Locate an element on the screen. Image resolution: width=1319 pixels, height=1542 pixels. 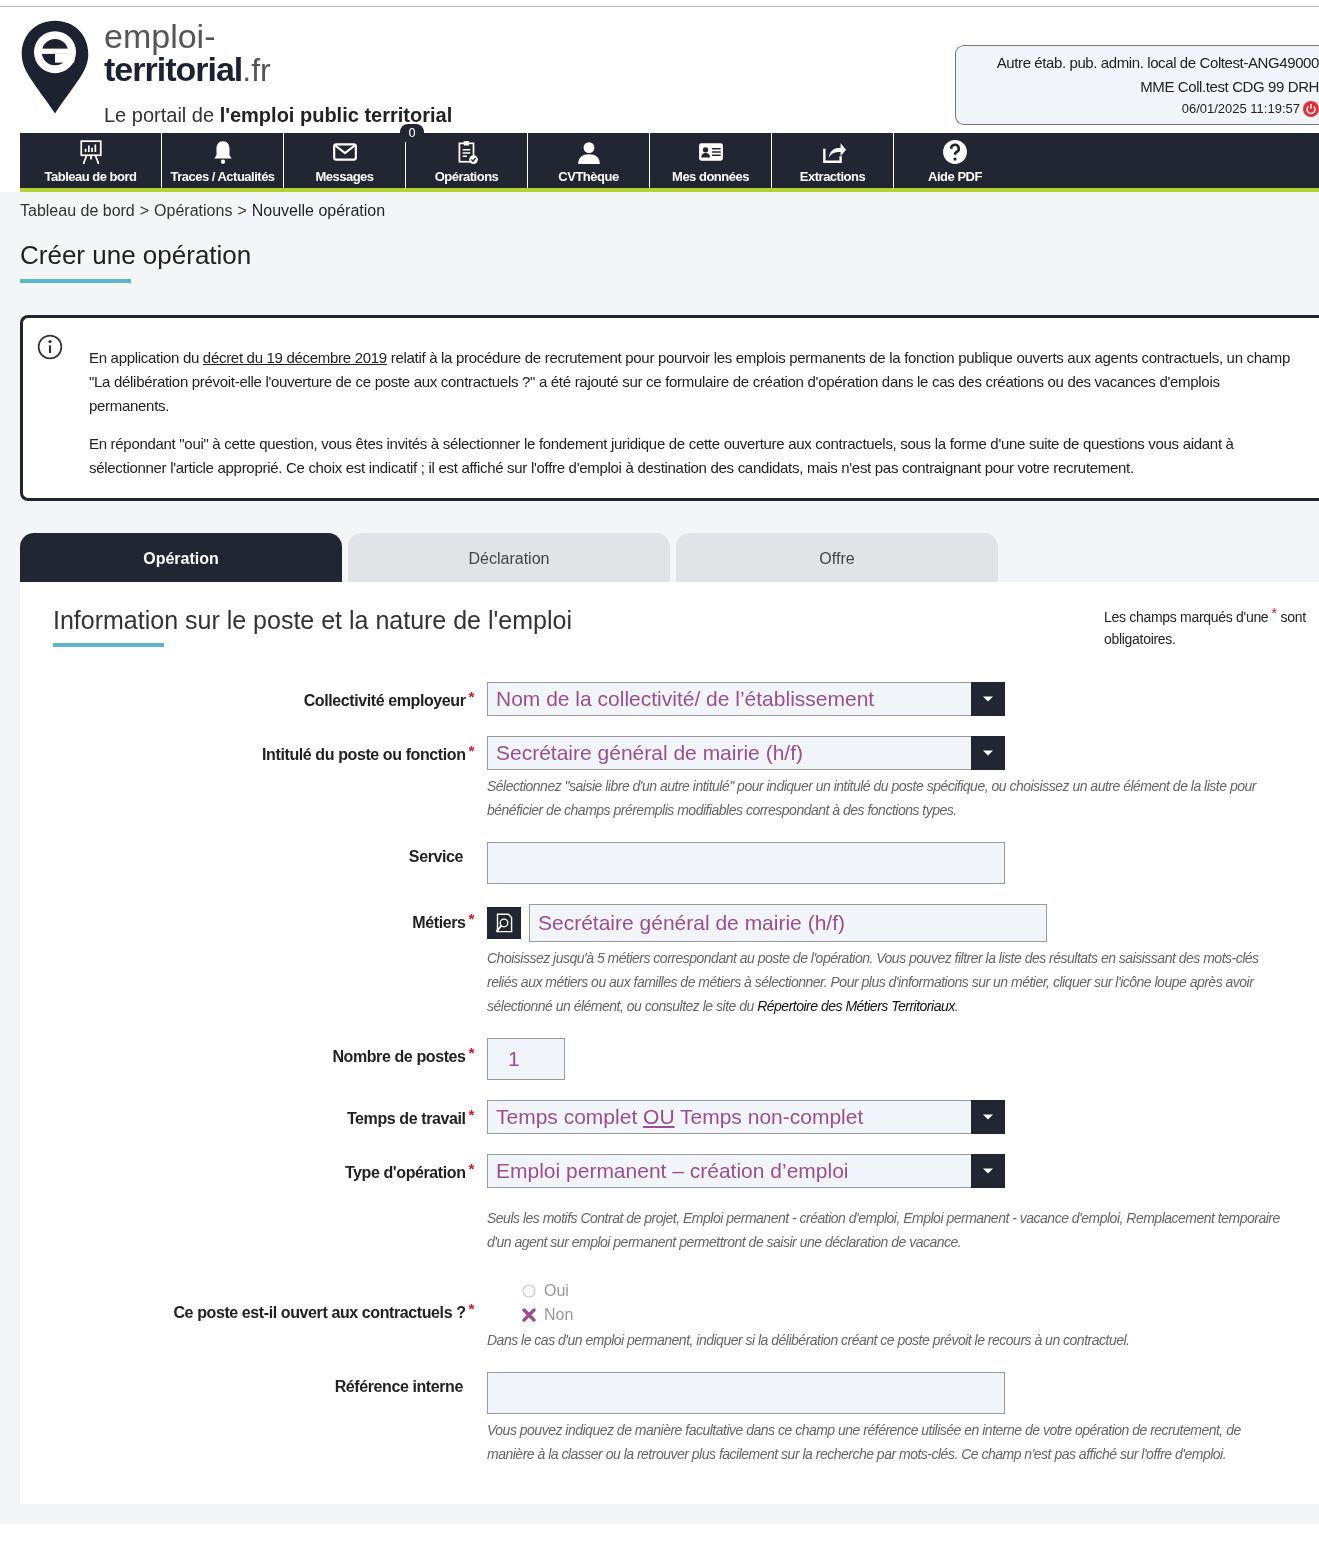
section-title: Information sur le poste et la nature de l'emploi is located at coordinates (312, 620).